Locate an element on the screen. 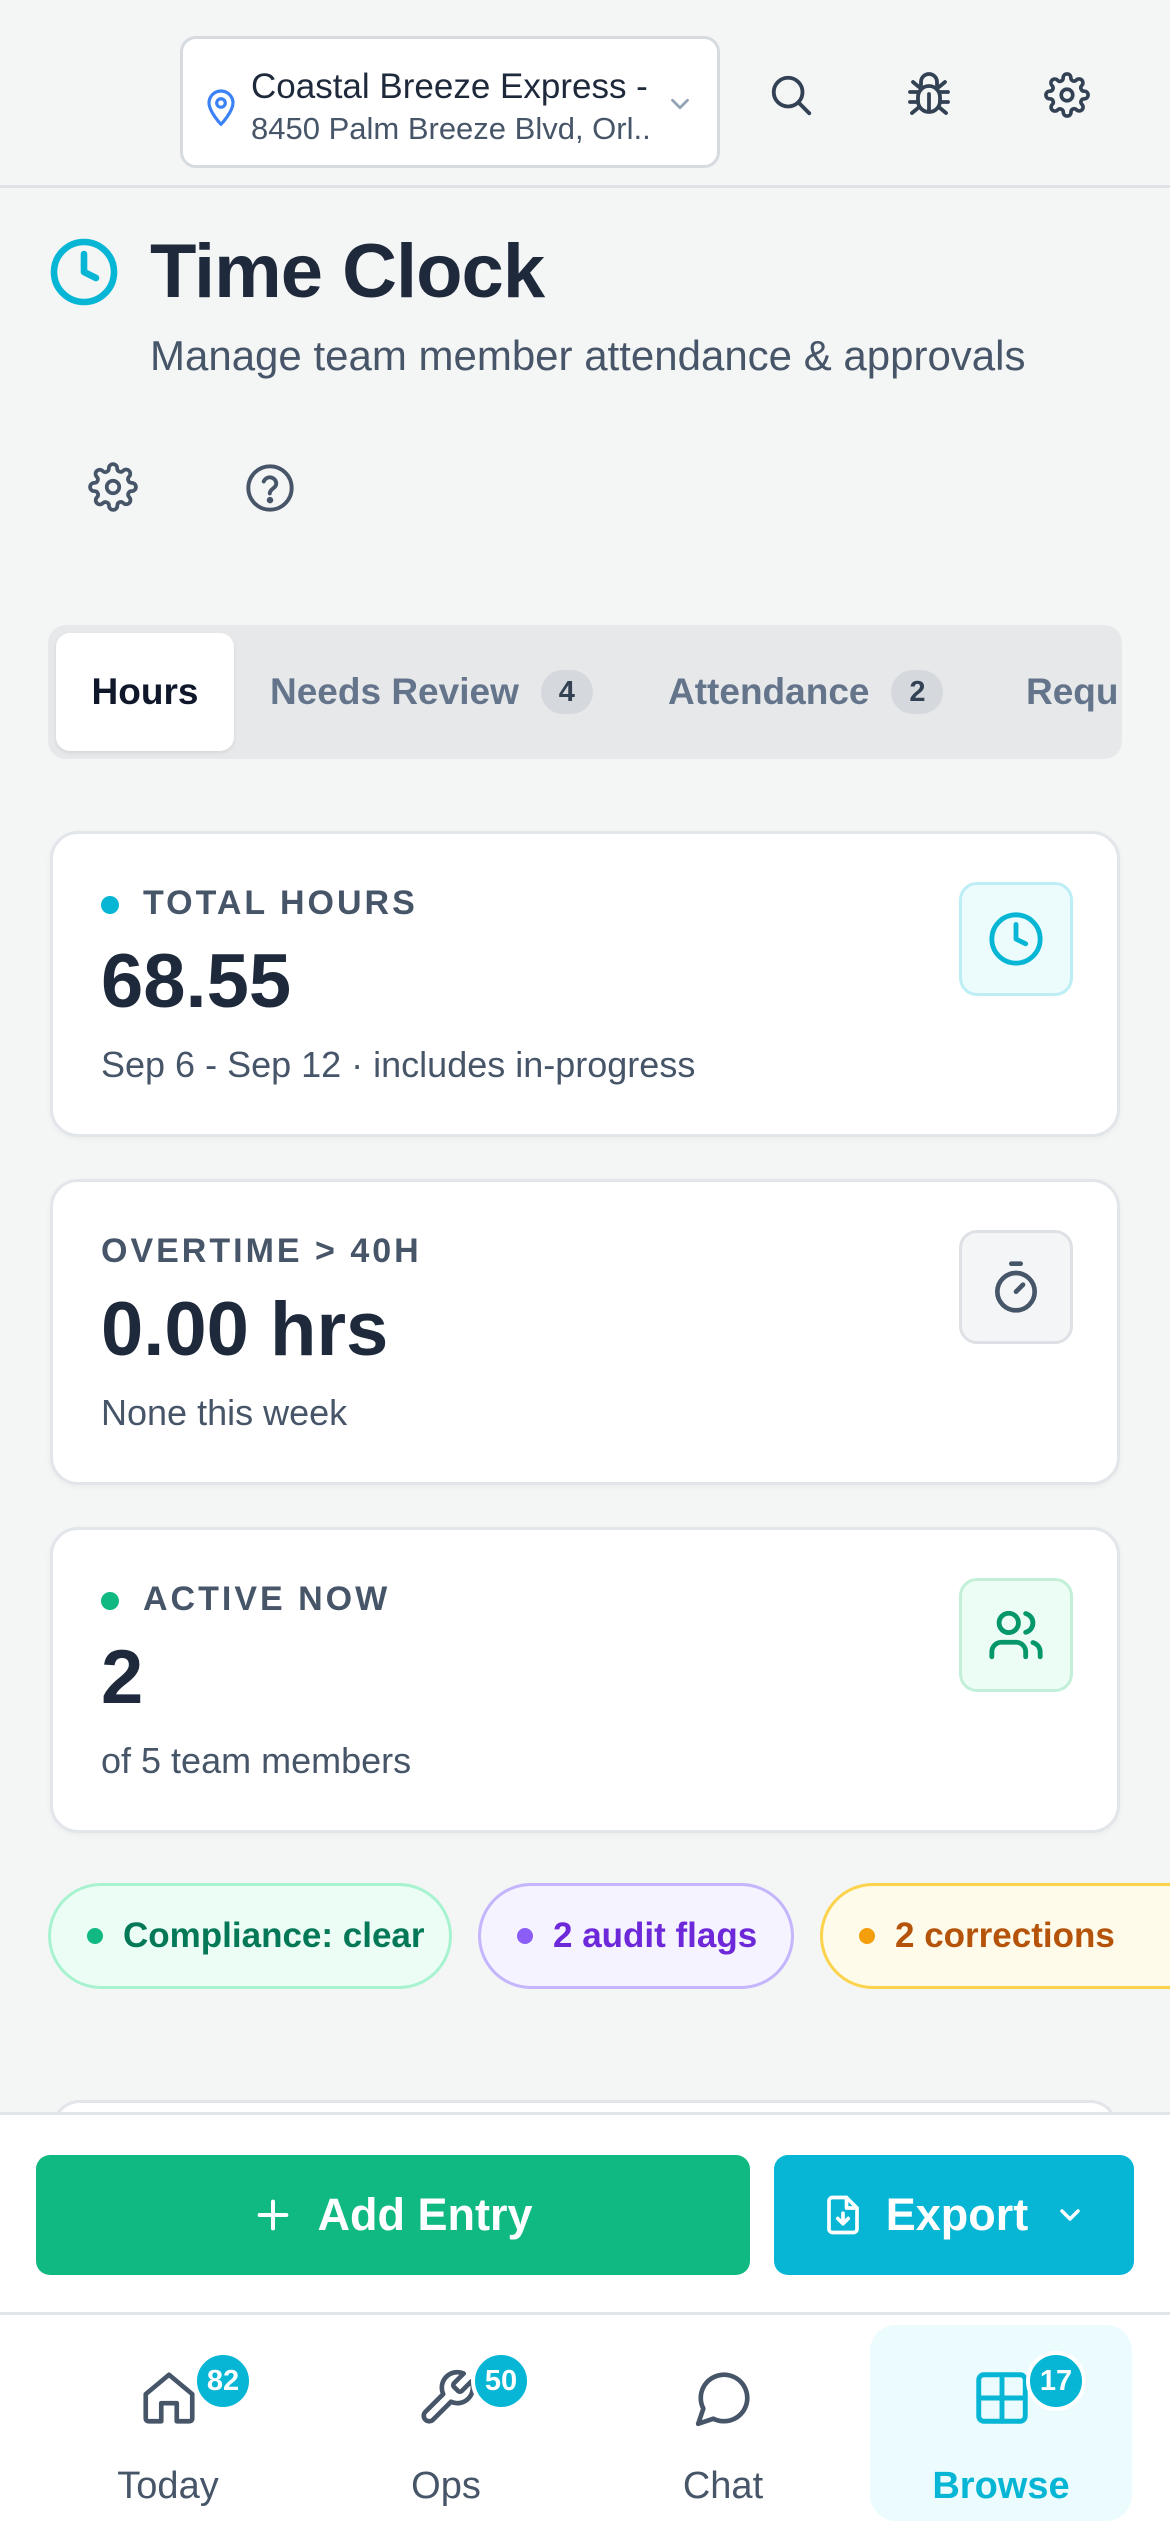  page-title: Time Clock is located at coordinates (347, 271).